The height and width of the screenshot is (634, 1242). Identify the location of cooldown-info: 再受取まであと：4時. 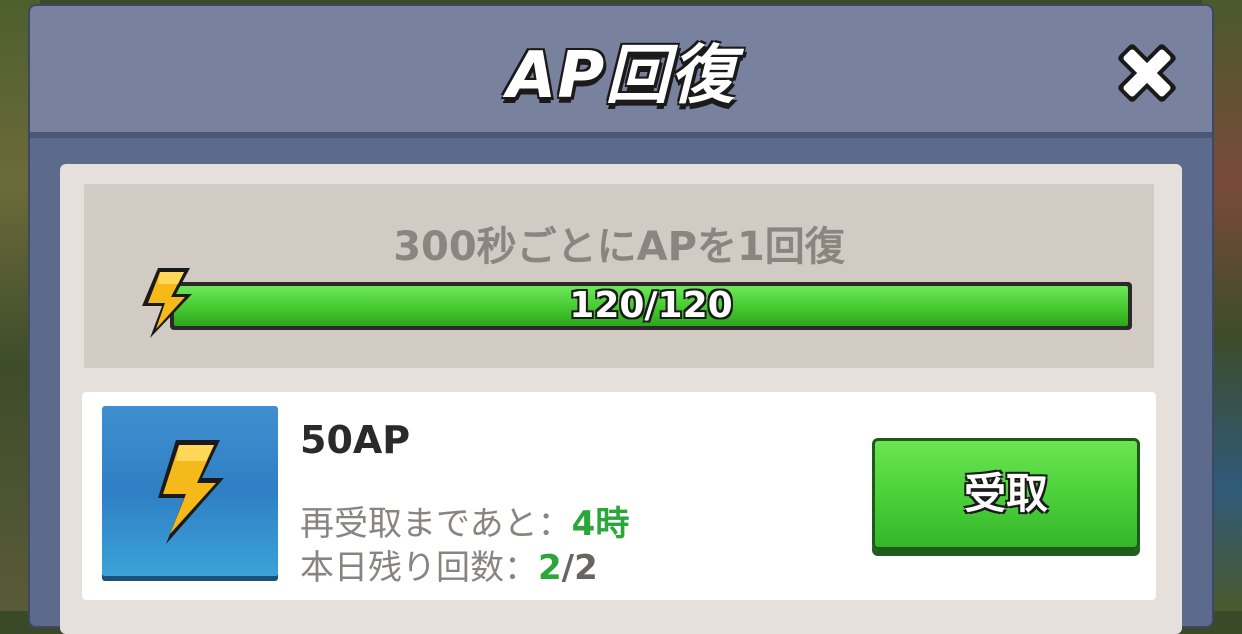
(464, 520).